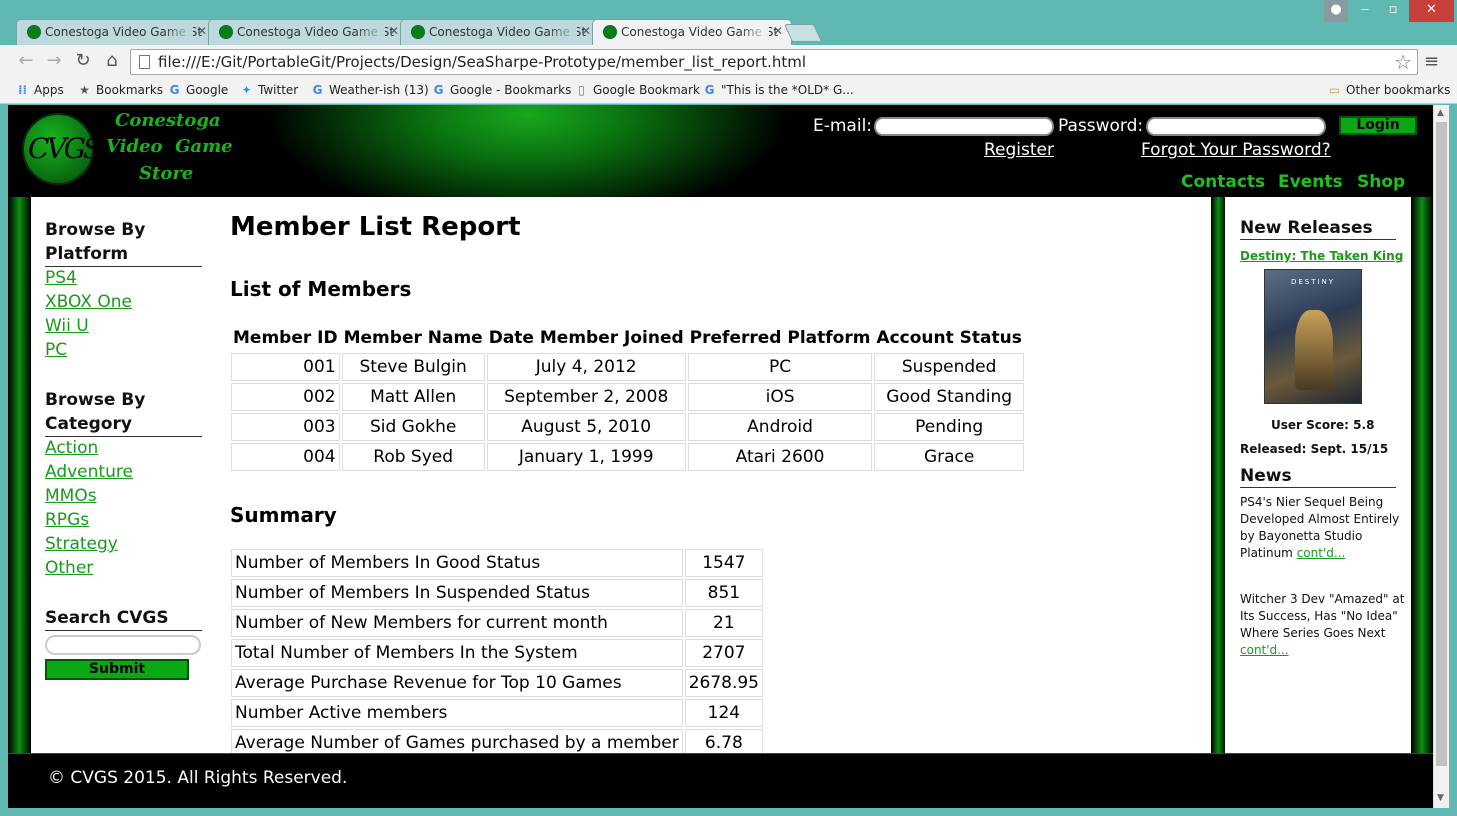 The image size is (1457, 816). Describe the element at coordinates (1431, 11) in the screenshot. I see `window-close-icon: ✕` at that location.